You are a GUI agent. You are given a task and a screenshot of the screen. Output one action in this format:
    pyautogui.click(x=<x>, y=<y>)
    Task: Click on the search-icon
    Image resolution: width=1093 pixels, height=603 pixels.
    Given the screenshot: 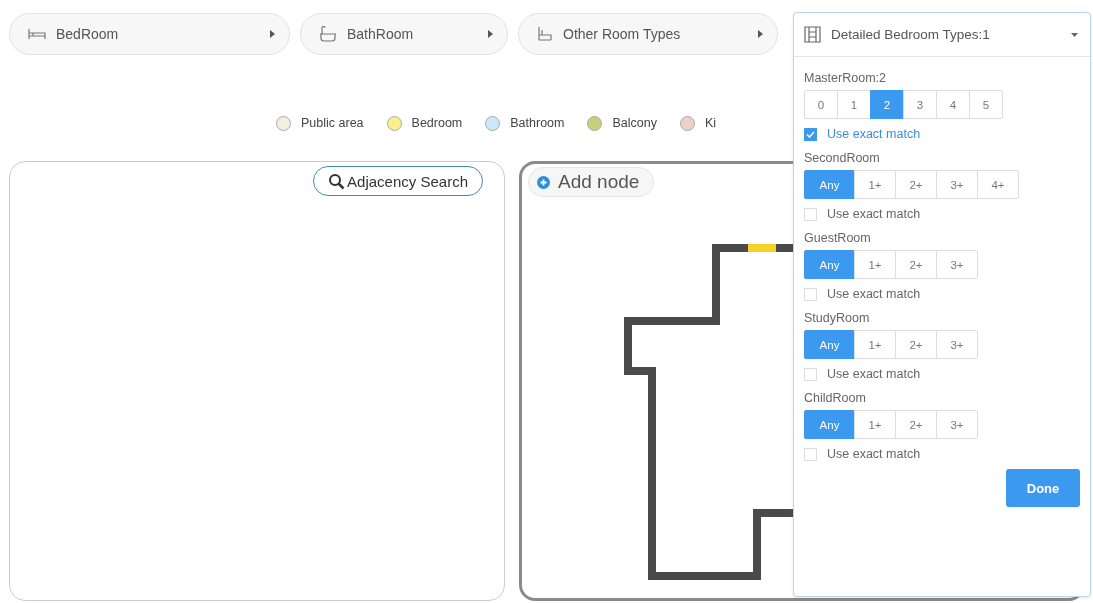 What is the action you would take?
    pyautogui.click(x=337, y=181)
    